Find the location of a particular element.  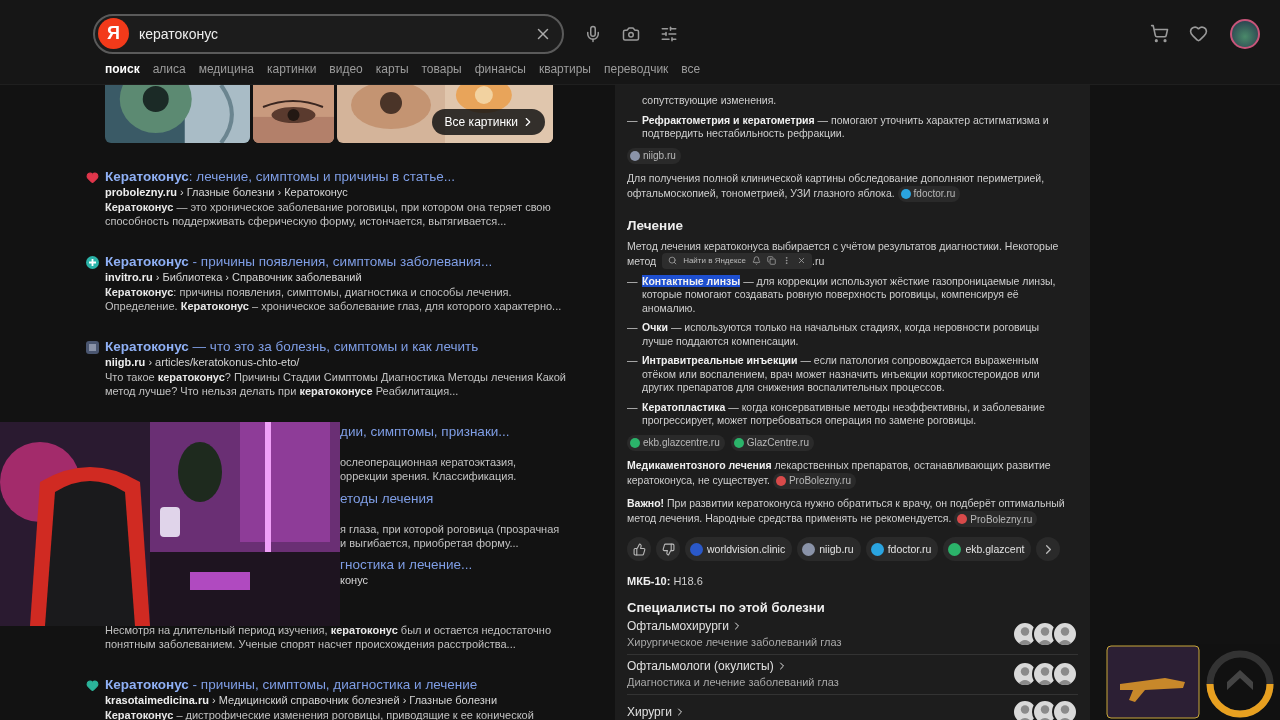

source-chip: ekb.glazcent is located at coordinates (987, 549).